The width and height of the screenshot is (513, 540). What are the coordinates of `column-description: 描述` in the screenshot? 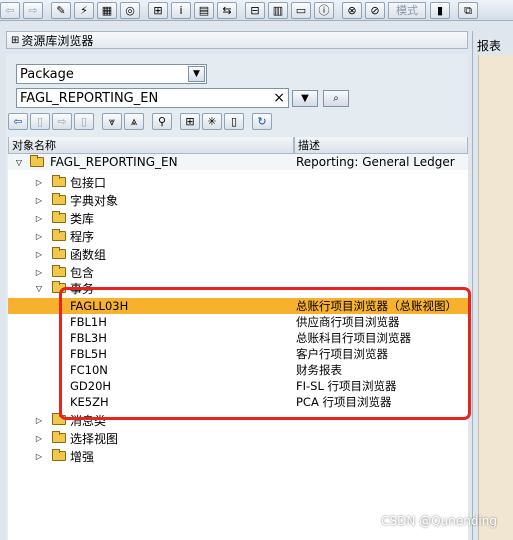 It's located at (381, 145).